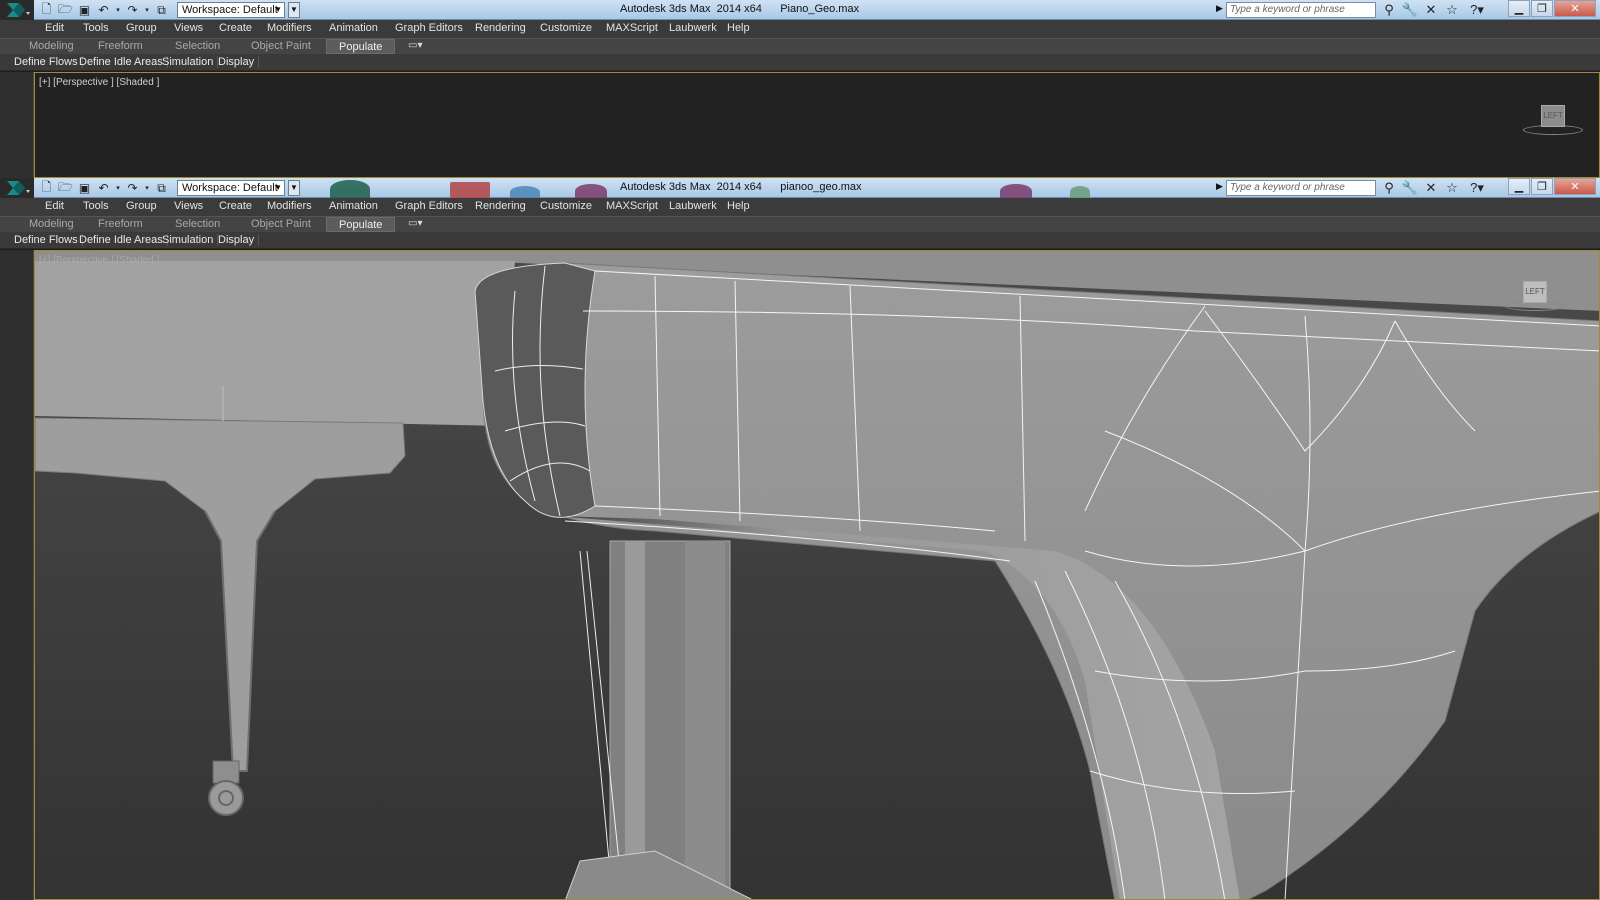 The width and height of the screenshot is (1600, 900). I want to click on perspective-viewport: [+] [Perspective ] [Shaded ] LEFT, so click(817, 125).